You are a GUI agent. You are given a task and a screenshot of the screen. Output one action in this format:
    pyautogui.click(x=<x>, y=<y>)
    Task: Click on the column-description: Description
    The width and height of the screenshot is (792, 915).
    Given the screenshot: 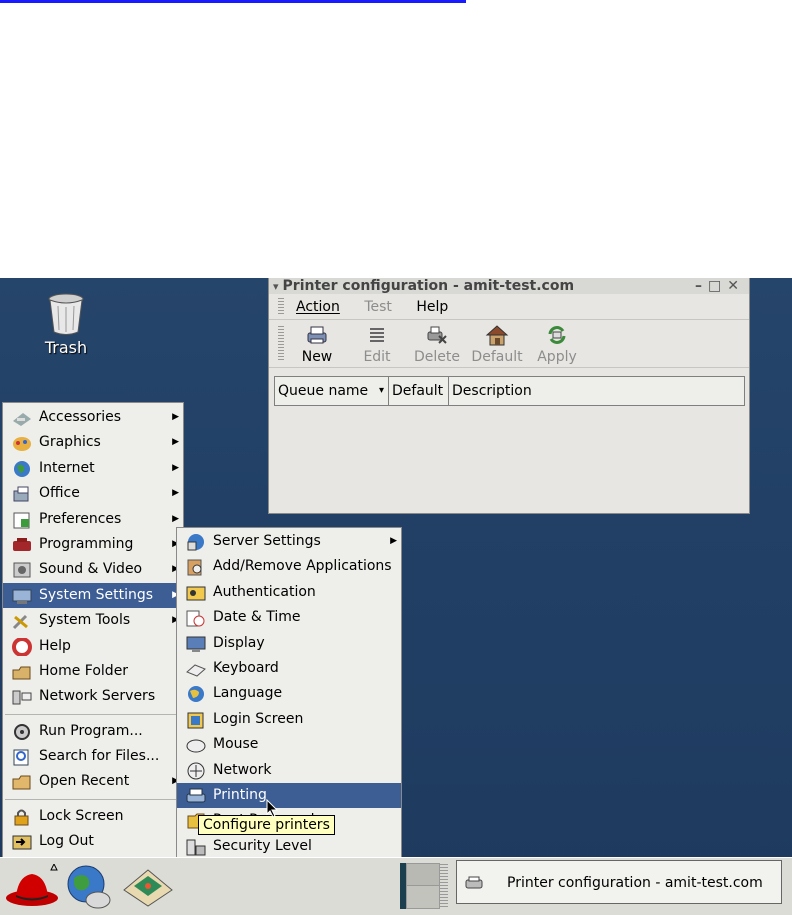 What is the action you would take?
    pyautogui.click(x=596, y=391)
    